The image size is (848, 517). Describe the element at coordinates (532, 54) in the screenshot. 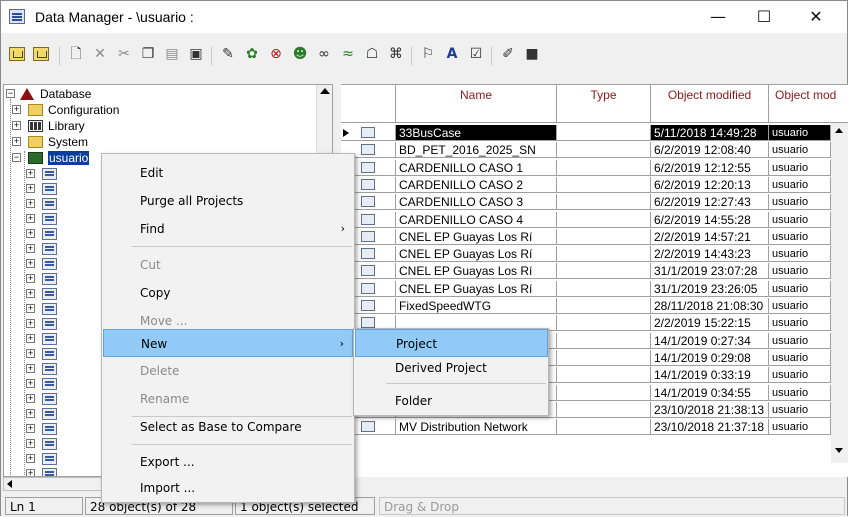

I see `save-icon: ■` at that location.